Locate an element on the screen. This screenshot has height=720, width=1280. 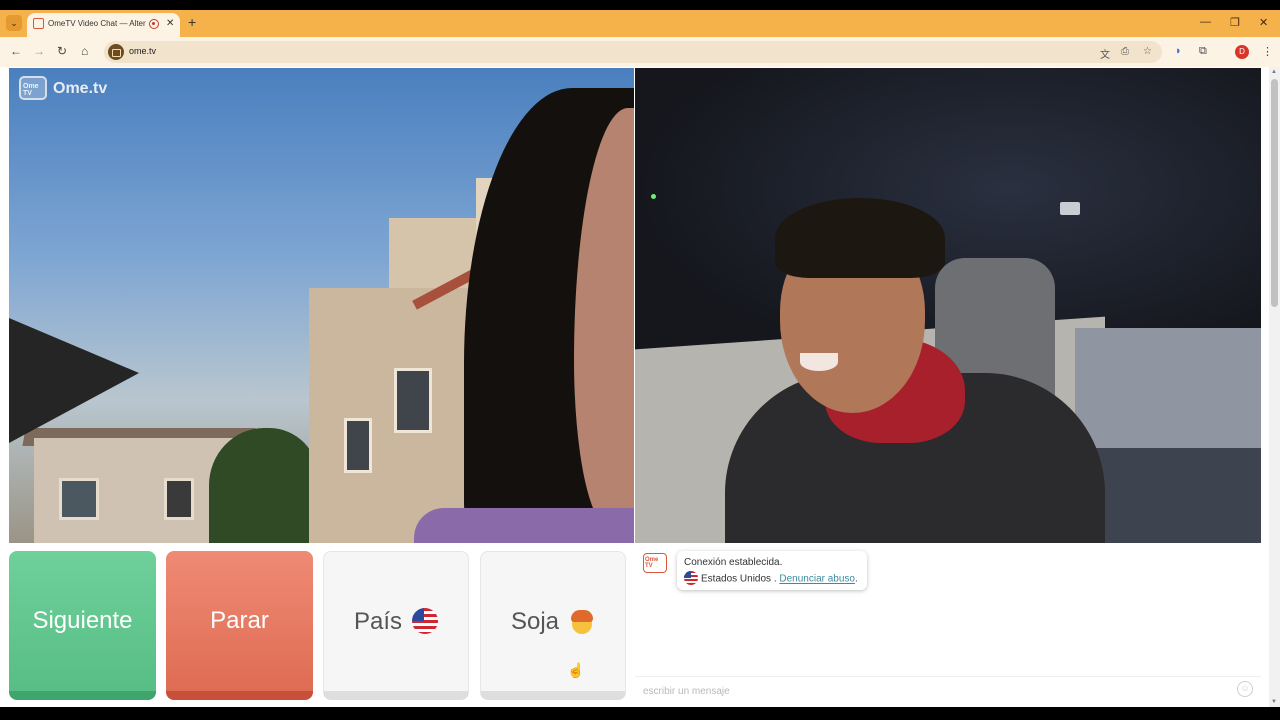
browser-toolbar: ← → ↻ ⌂ ome.tv 文 ⎙ ☆ ◗ ⧉ D ⋮ is located at coordinates (640, 52).